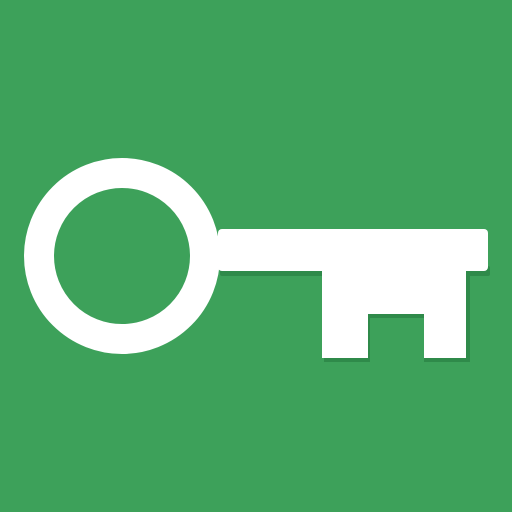 The width and height of the screenshot is (512, 512). I want to click on key-shaft, so click(353, 250).